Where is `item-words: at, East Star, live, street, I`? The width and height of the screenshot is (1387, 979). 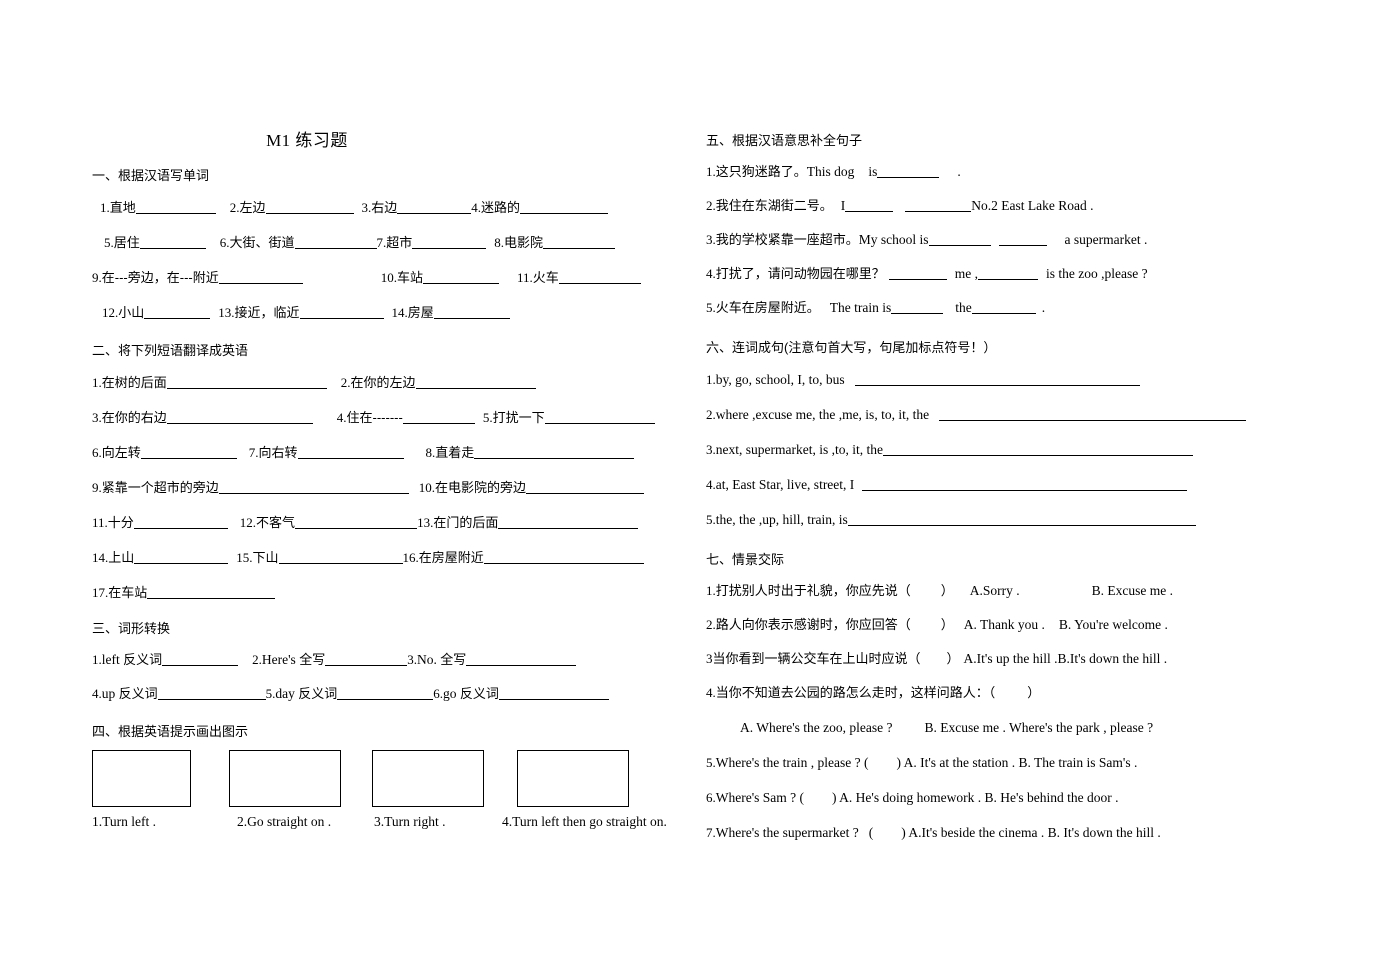 item-words: at, East Star, live, street, I is located at coordinates (785, 484).